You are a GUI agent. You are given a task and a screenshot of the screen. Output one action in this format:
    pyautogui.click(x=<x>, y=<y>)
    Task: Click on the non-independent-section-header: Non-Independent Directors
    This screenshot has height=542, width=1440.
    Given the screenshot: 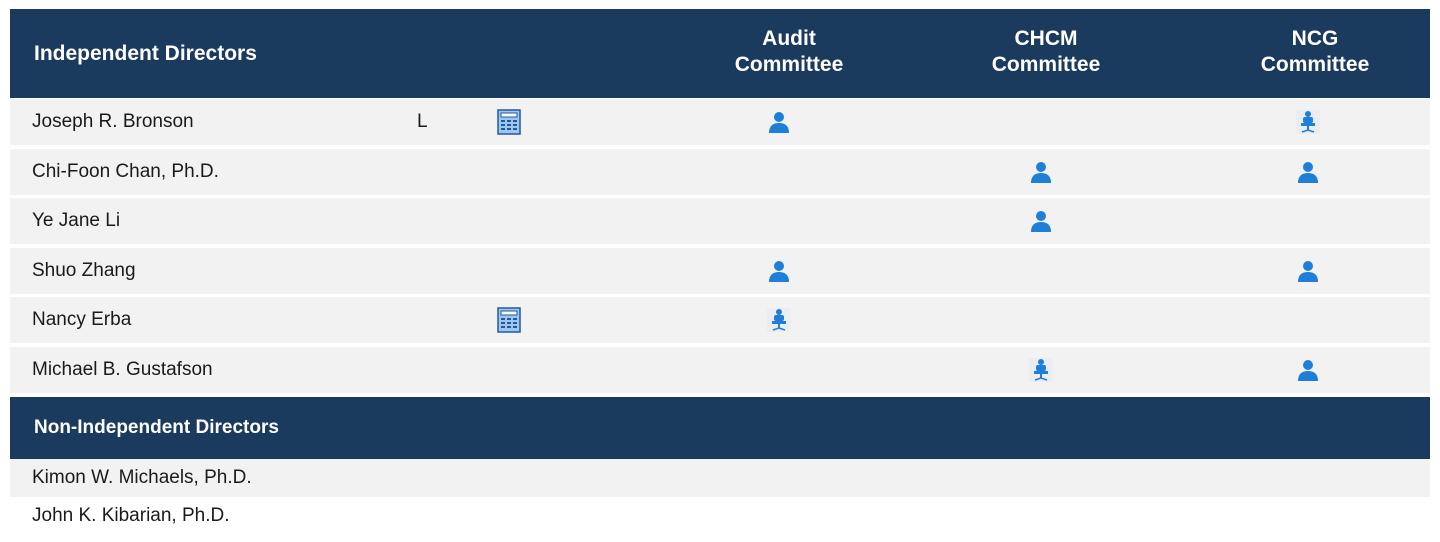 What is the action you would take?
    pyautogui.click(x=720, y=428)
    